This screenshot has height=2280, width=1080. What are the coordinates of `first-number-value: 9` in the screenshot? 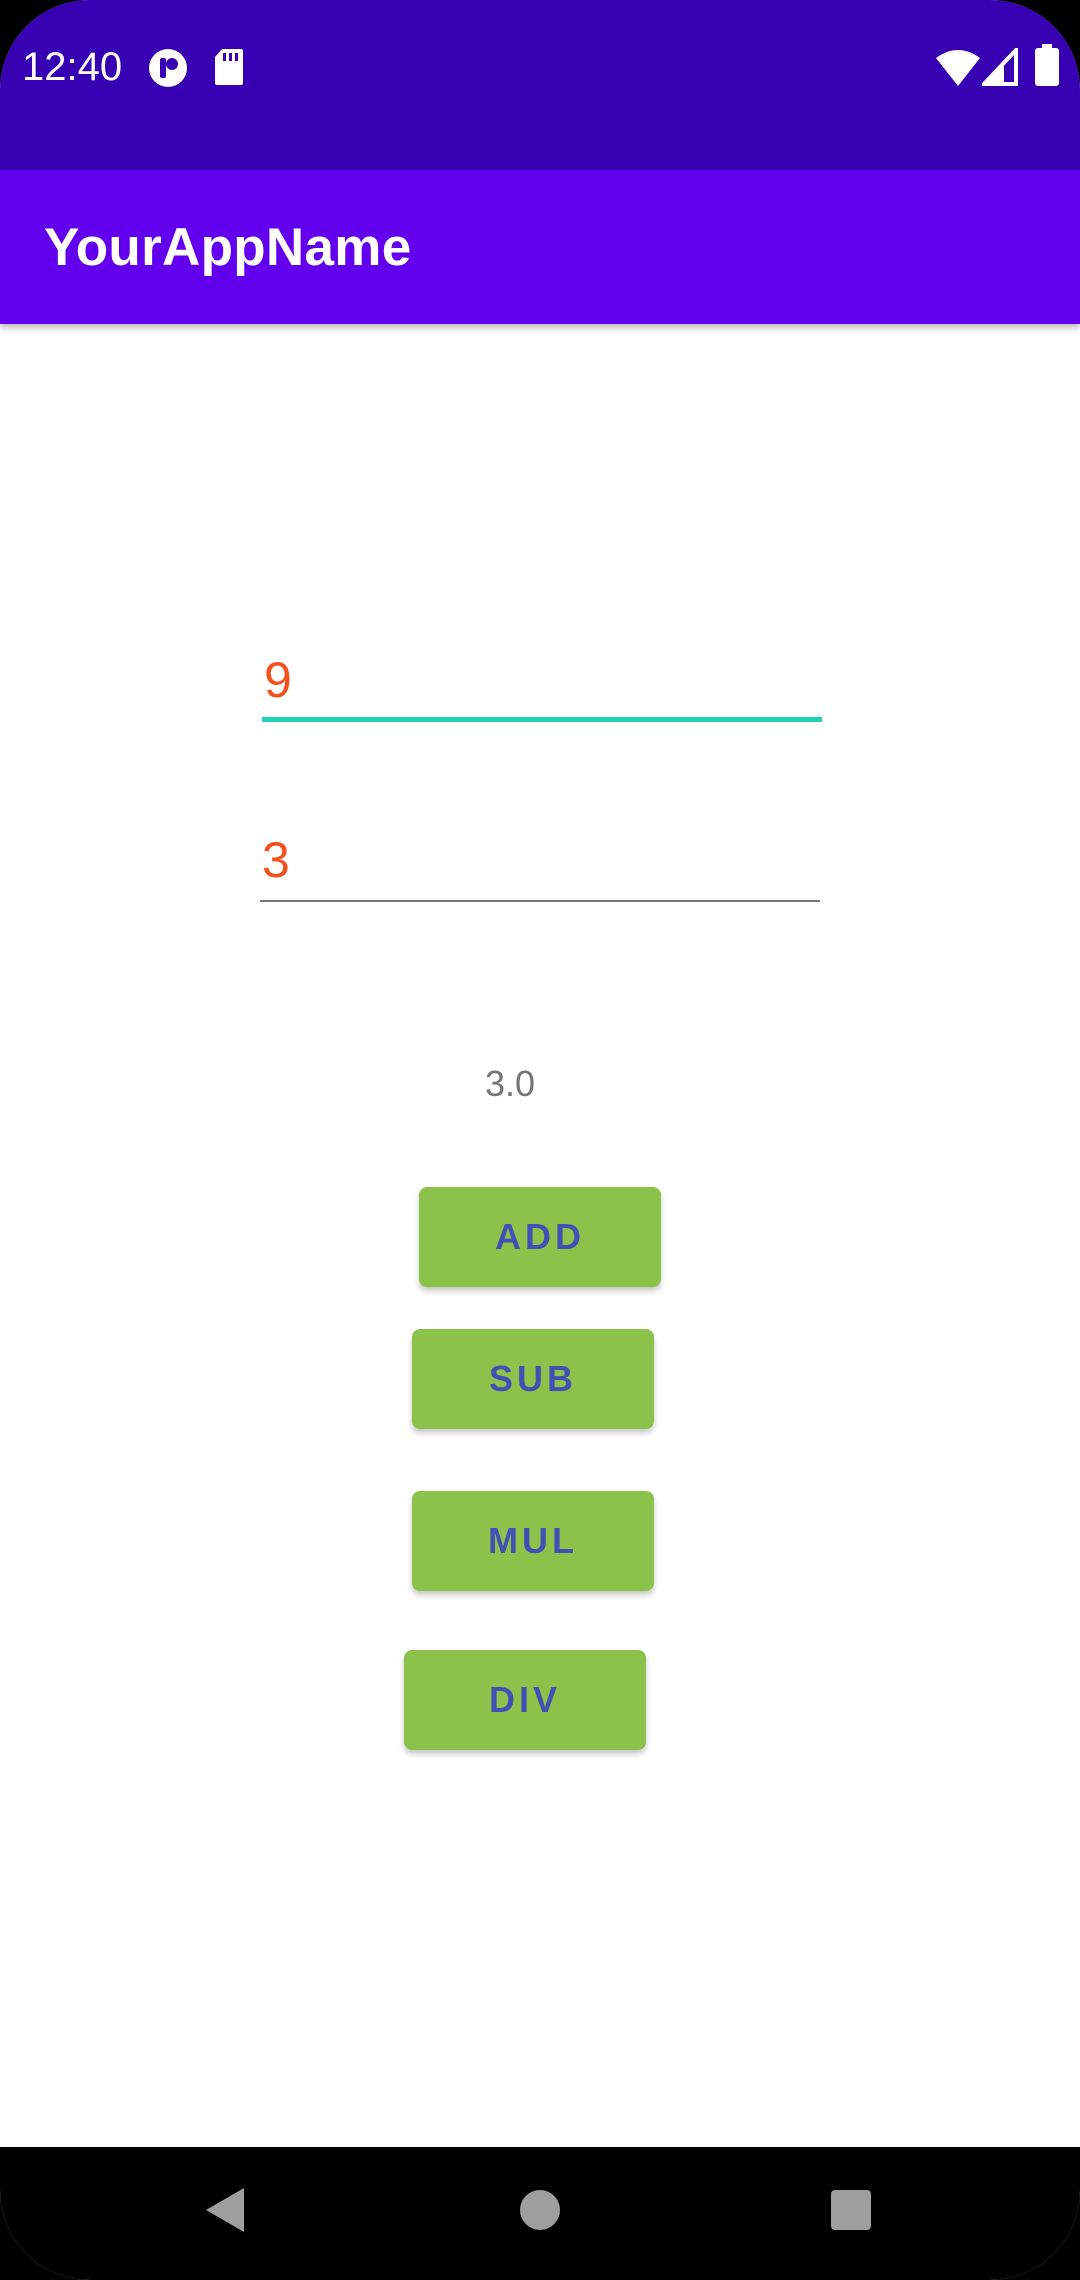 It's located at (278, 680).